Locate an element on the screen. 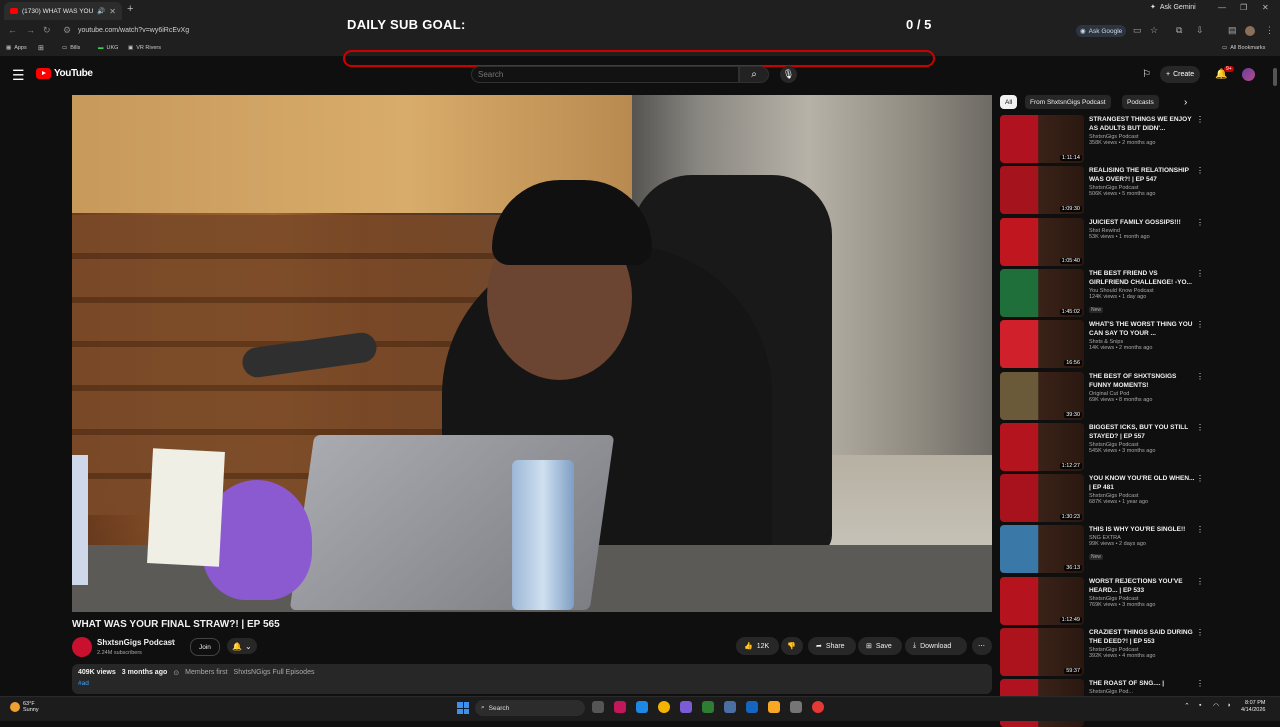 The height and width of the screenshot is (727, 1280). bookmark-vr-rivers: ▣ VR Rivers is located at coordinates (144, 48).